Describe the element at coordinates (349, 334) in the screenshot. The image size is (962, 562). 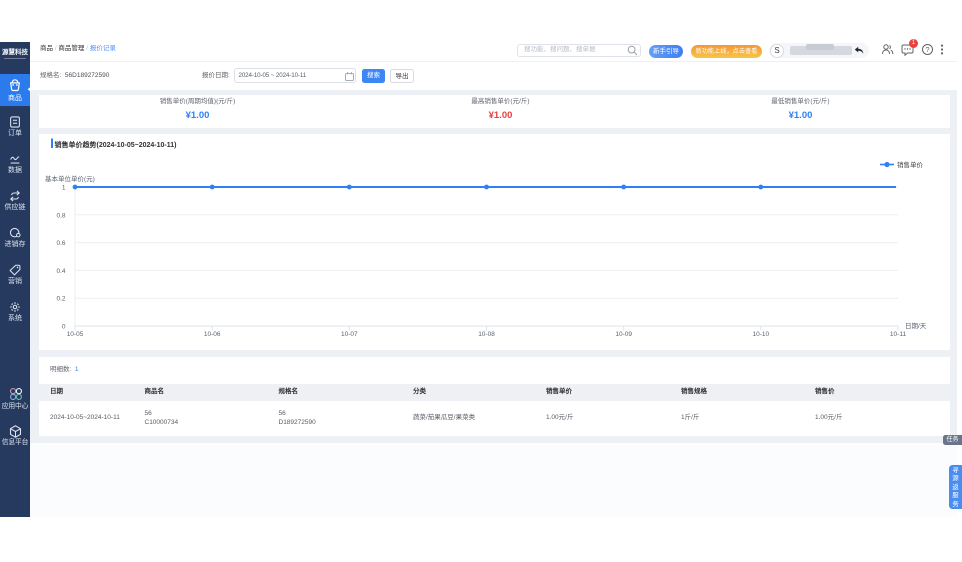
I see `svg-text: 10-07` at that location.